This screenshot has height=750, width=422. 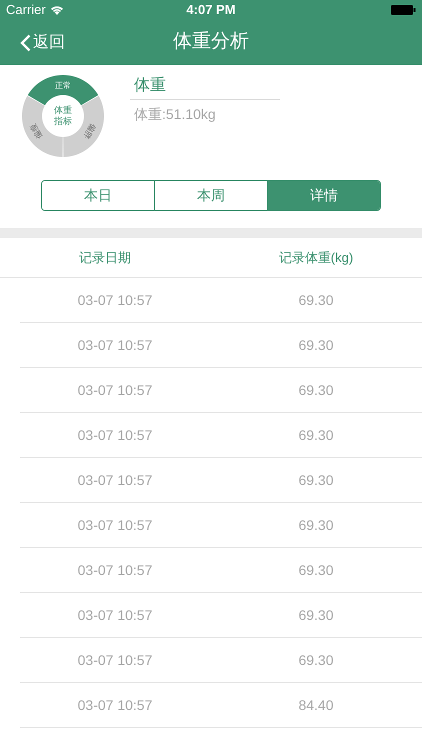 I want to click on back-button: 返回, so click(x=32, y=42).